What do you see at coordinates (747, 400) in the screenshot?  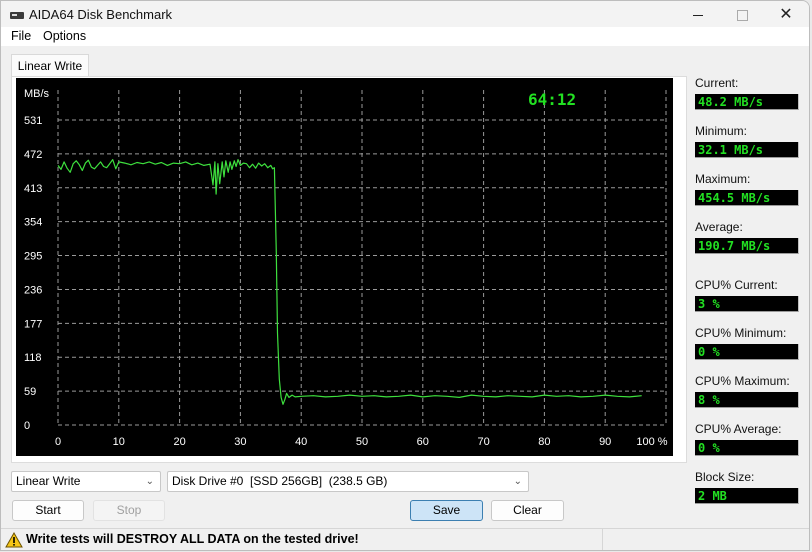 I see `stat-value: 8 %` at bounding box center [747, 400].